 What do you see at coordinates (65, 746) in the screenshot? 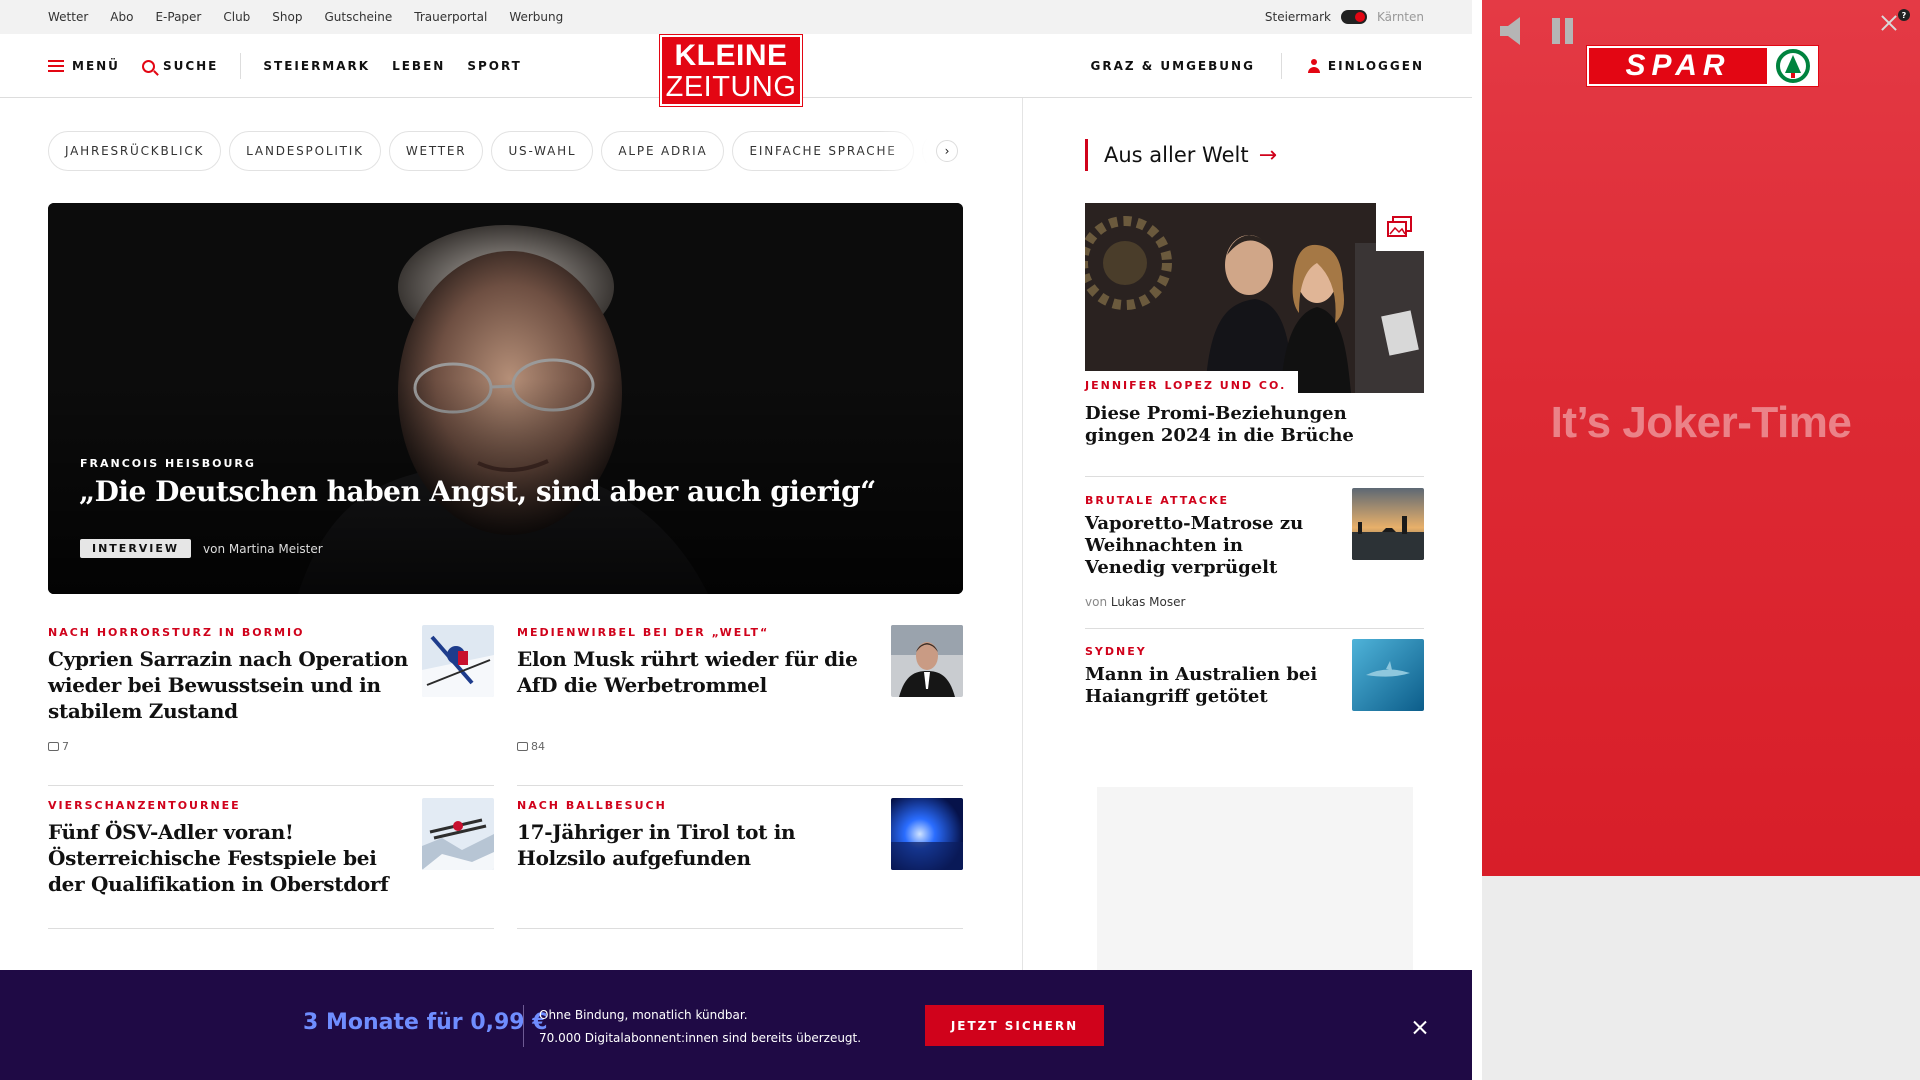
I see `comment-count: 7` at bounding box center [65, 746].